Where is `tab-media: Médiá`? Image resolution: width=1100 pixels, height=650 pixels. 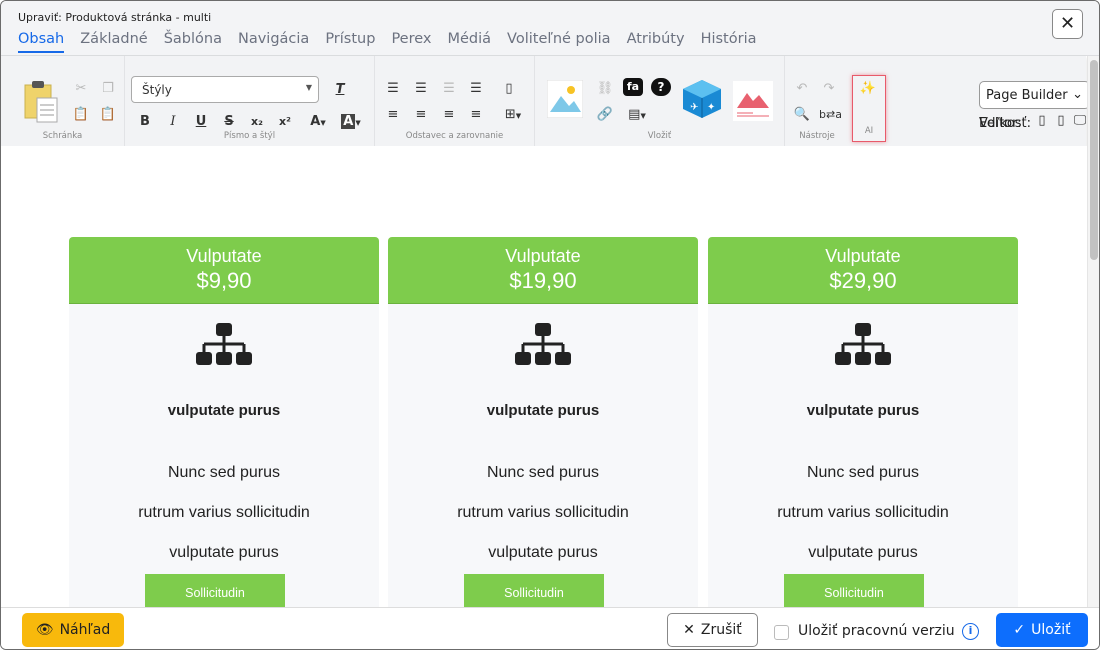
tab-media: Médiá is located at coordinates (469, 42).